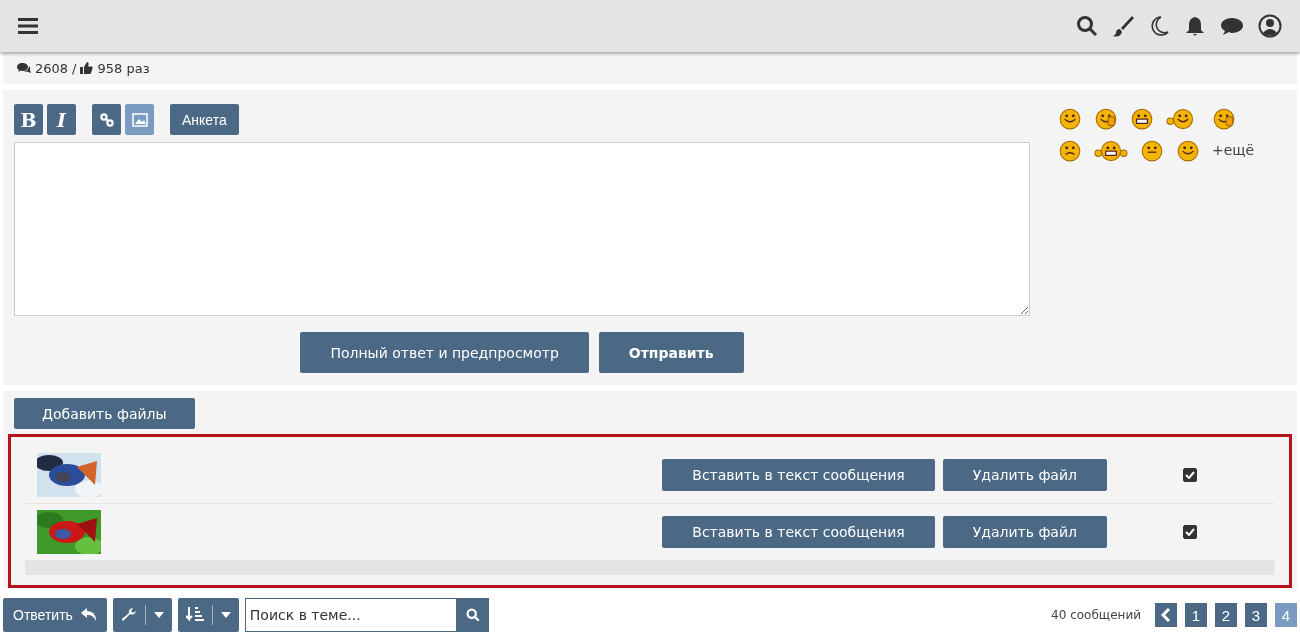  I want to click on page-button: 3, so click(1256, 615).